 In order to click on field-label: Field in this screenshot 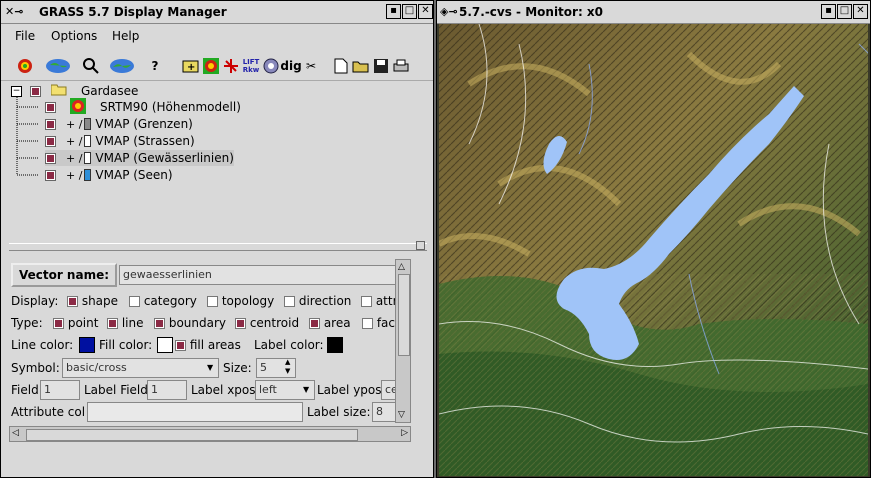, I will do `click(25, 390)`.